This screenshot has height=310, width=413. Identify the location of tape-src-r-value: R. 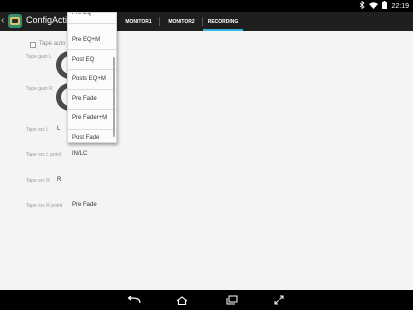
(59, 180).